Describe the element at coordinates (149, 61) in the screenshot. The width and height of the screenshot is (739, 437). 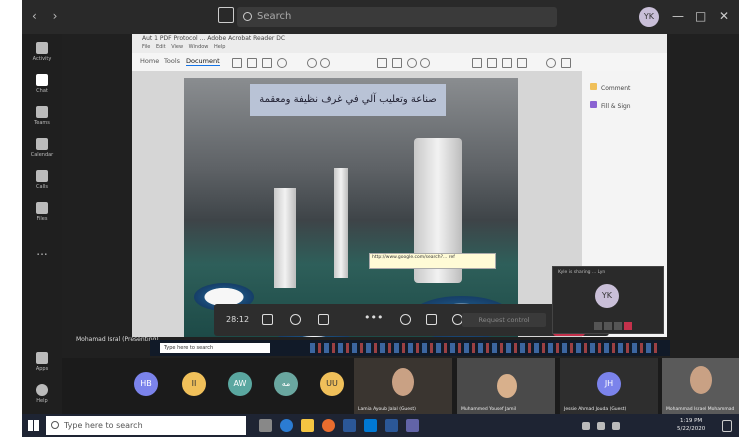
I see `tab-home: Home` at that location.